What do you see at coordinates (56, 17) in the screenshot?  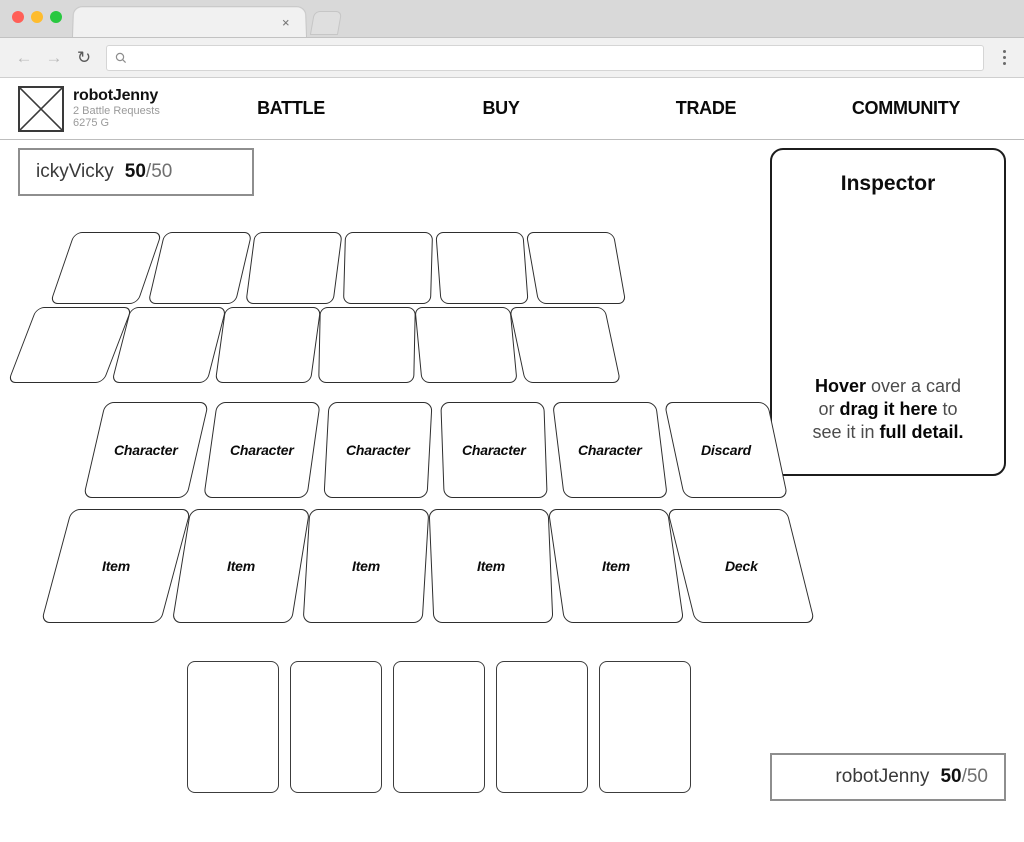 I see `maximize-window-button` at bounding box center [56, 17].